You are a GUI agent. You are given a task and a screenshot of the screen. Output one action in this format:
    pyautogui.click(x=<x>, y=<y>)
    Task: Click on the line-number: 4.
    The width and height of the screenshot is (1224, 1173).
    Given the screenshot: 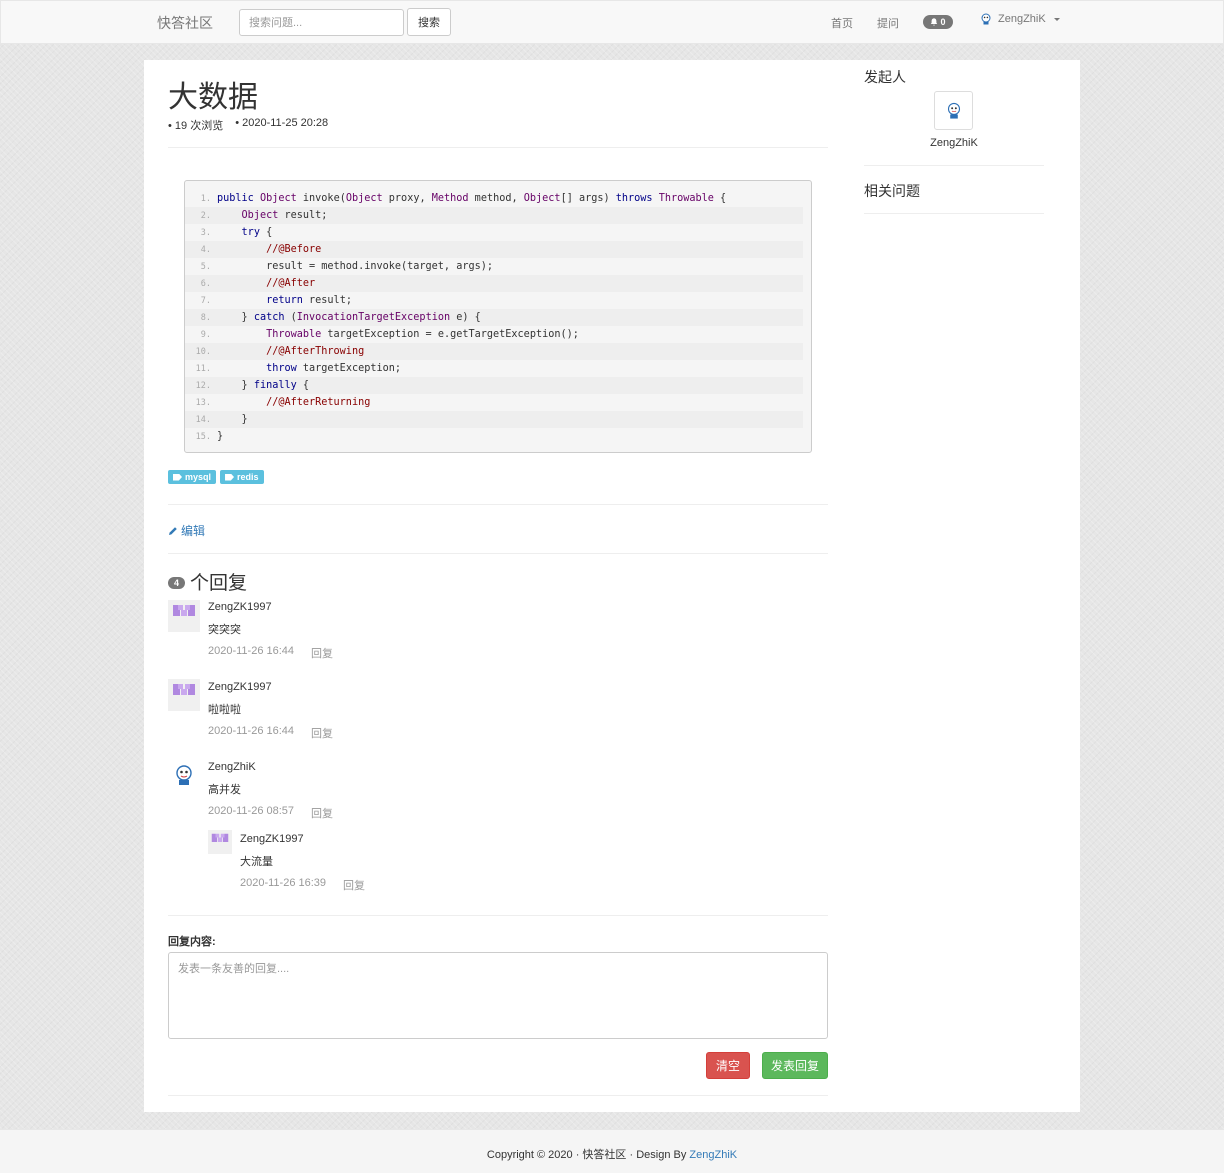 What is the action you would take?
    pyautogui.click(x=205, y=249)
    